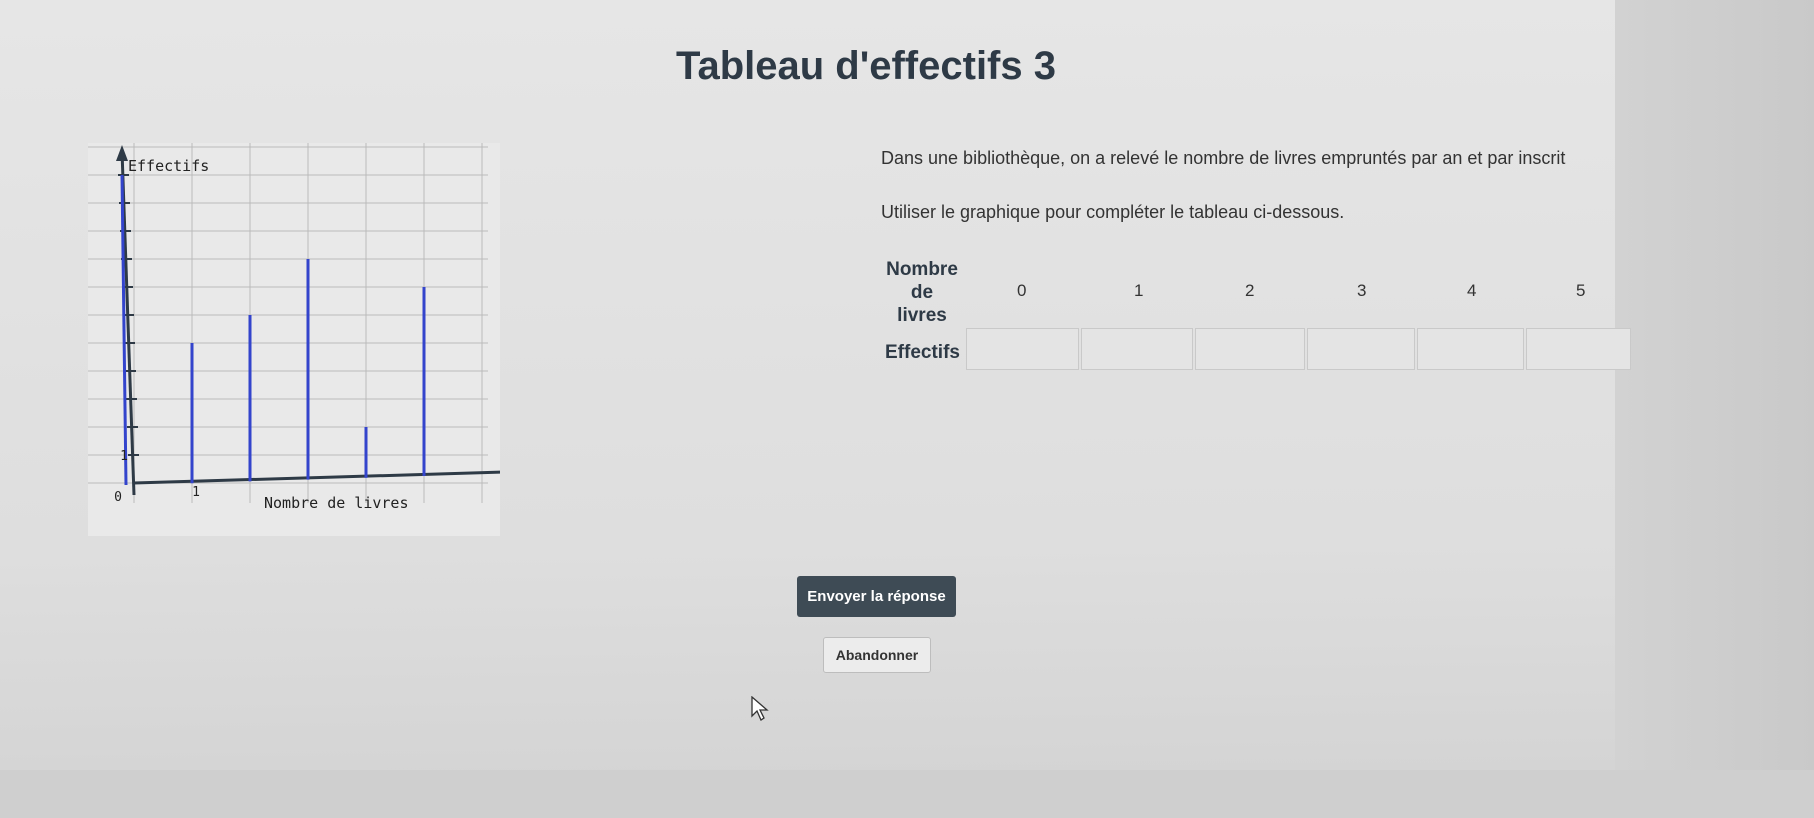  What do you see at coordinates (1022, 290) in the screenshot?
I see `table-header-value: 0` at bounding box center [1022, 290].